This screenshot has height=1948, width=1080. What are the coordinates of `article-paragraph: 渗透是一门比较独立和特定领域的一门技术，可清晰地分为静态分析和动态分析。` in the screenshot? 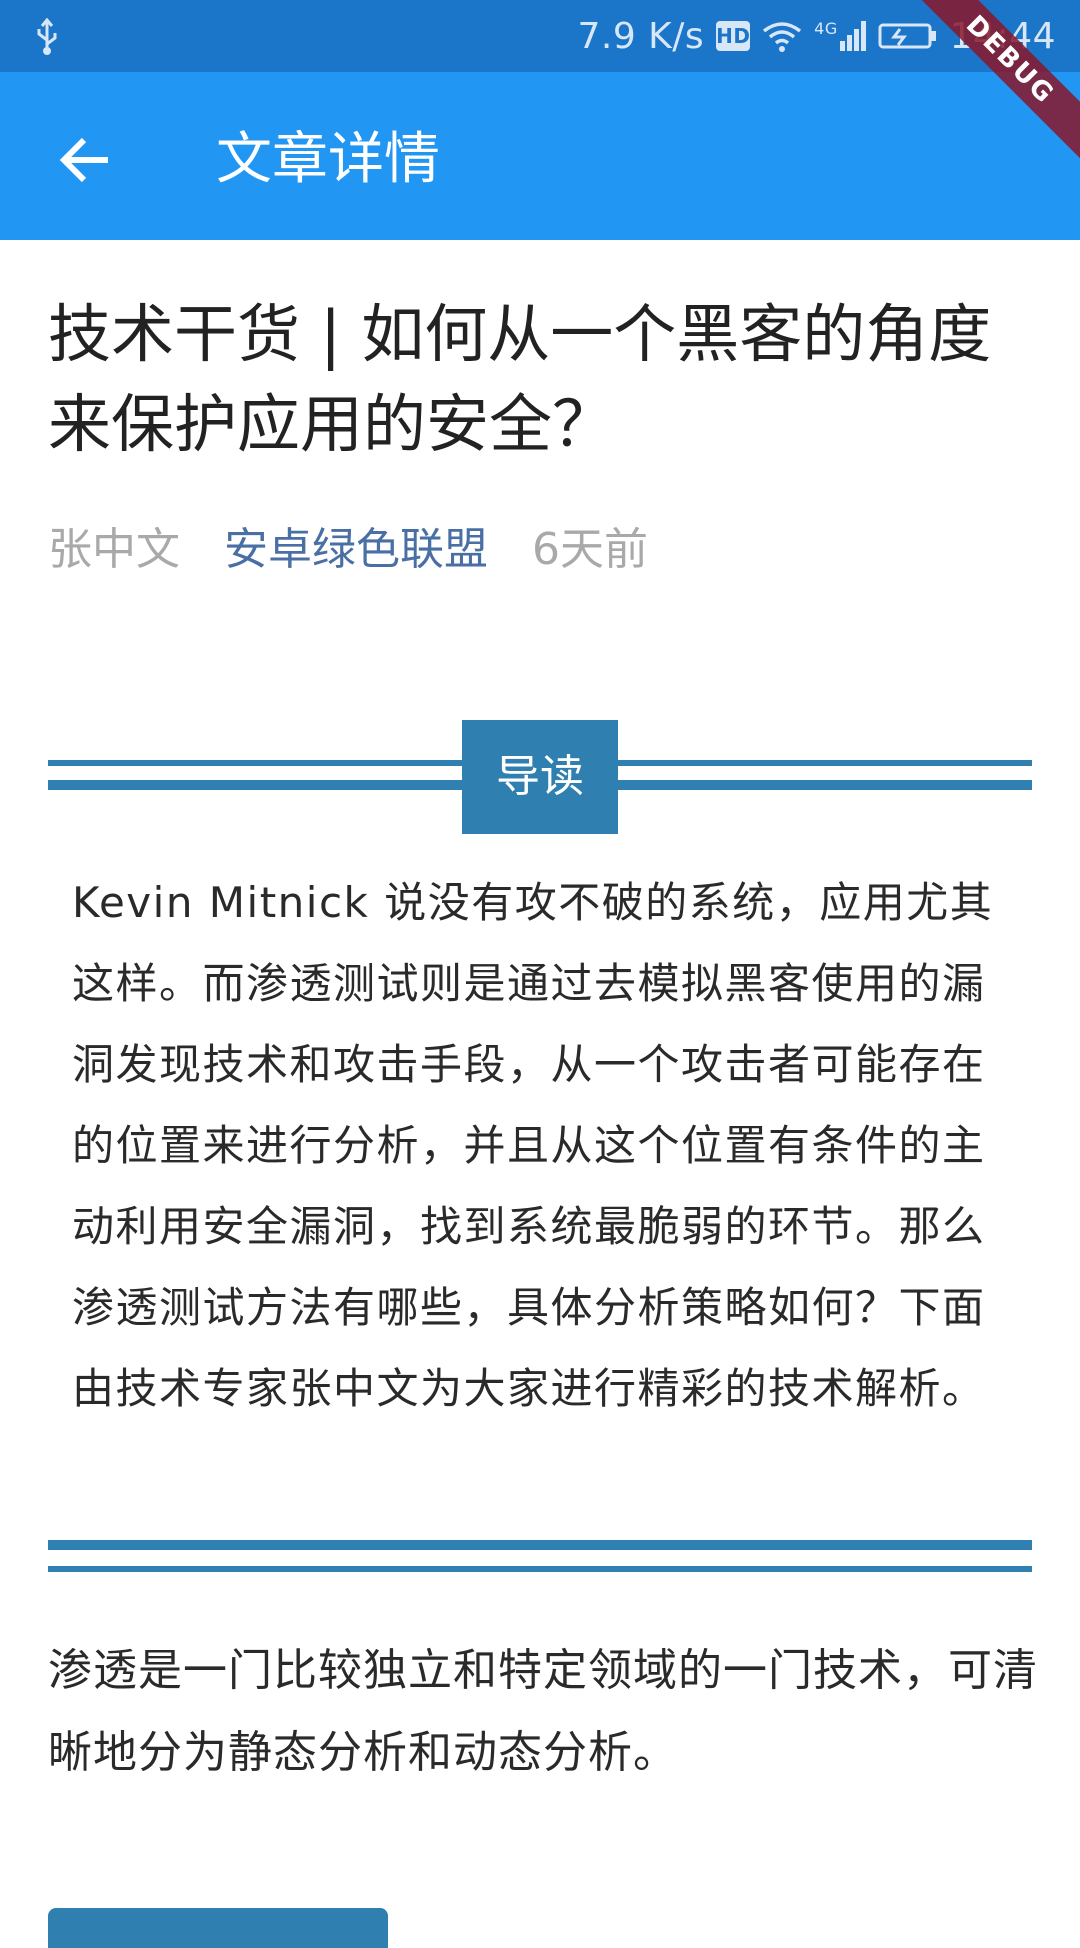 It's located at (543, 1711).